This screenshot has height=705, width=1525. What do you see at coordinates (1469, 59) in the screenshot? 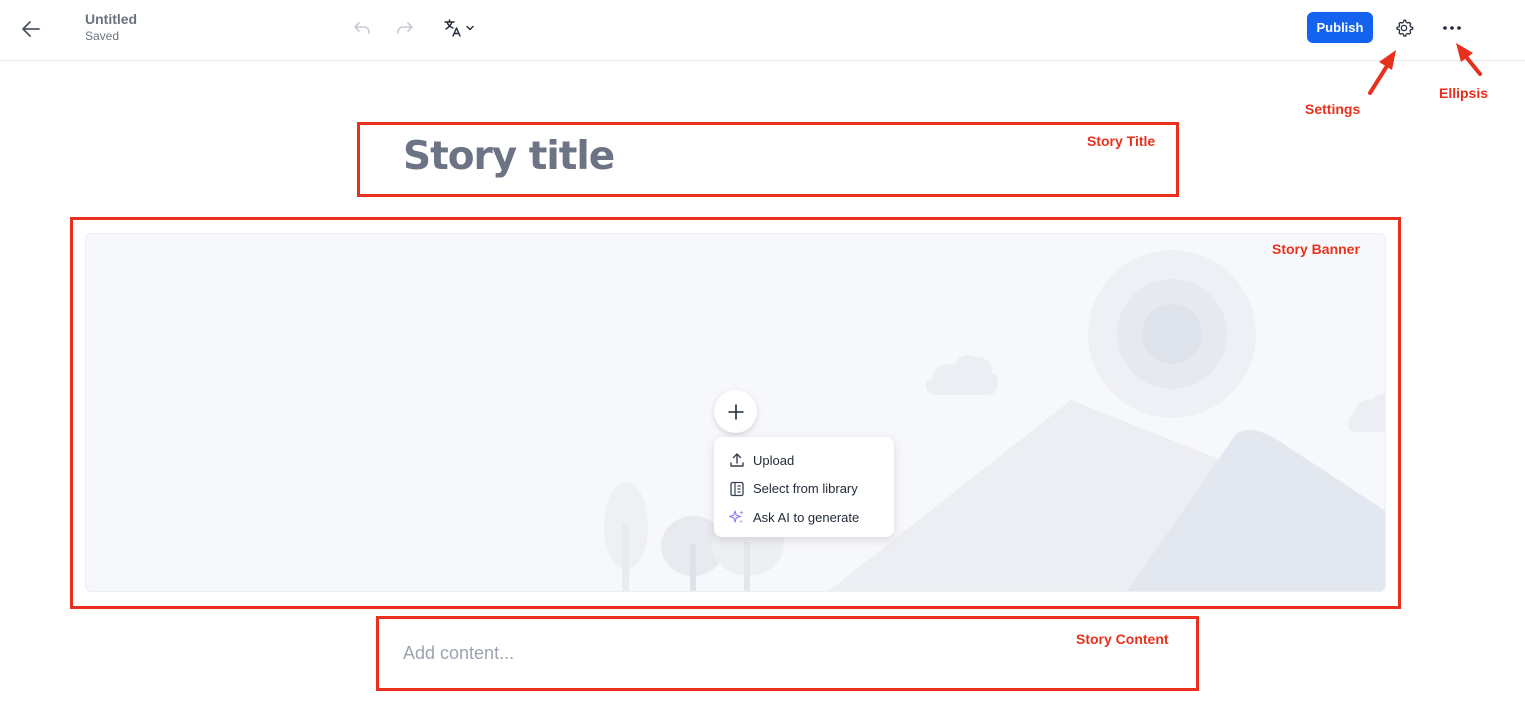
I see `ellipsis-arrow` at bounding box center [1469, 59].